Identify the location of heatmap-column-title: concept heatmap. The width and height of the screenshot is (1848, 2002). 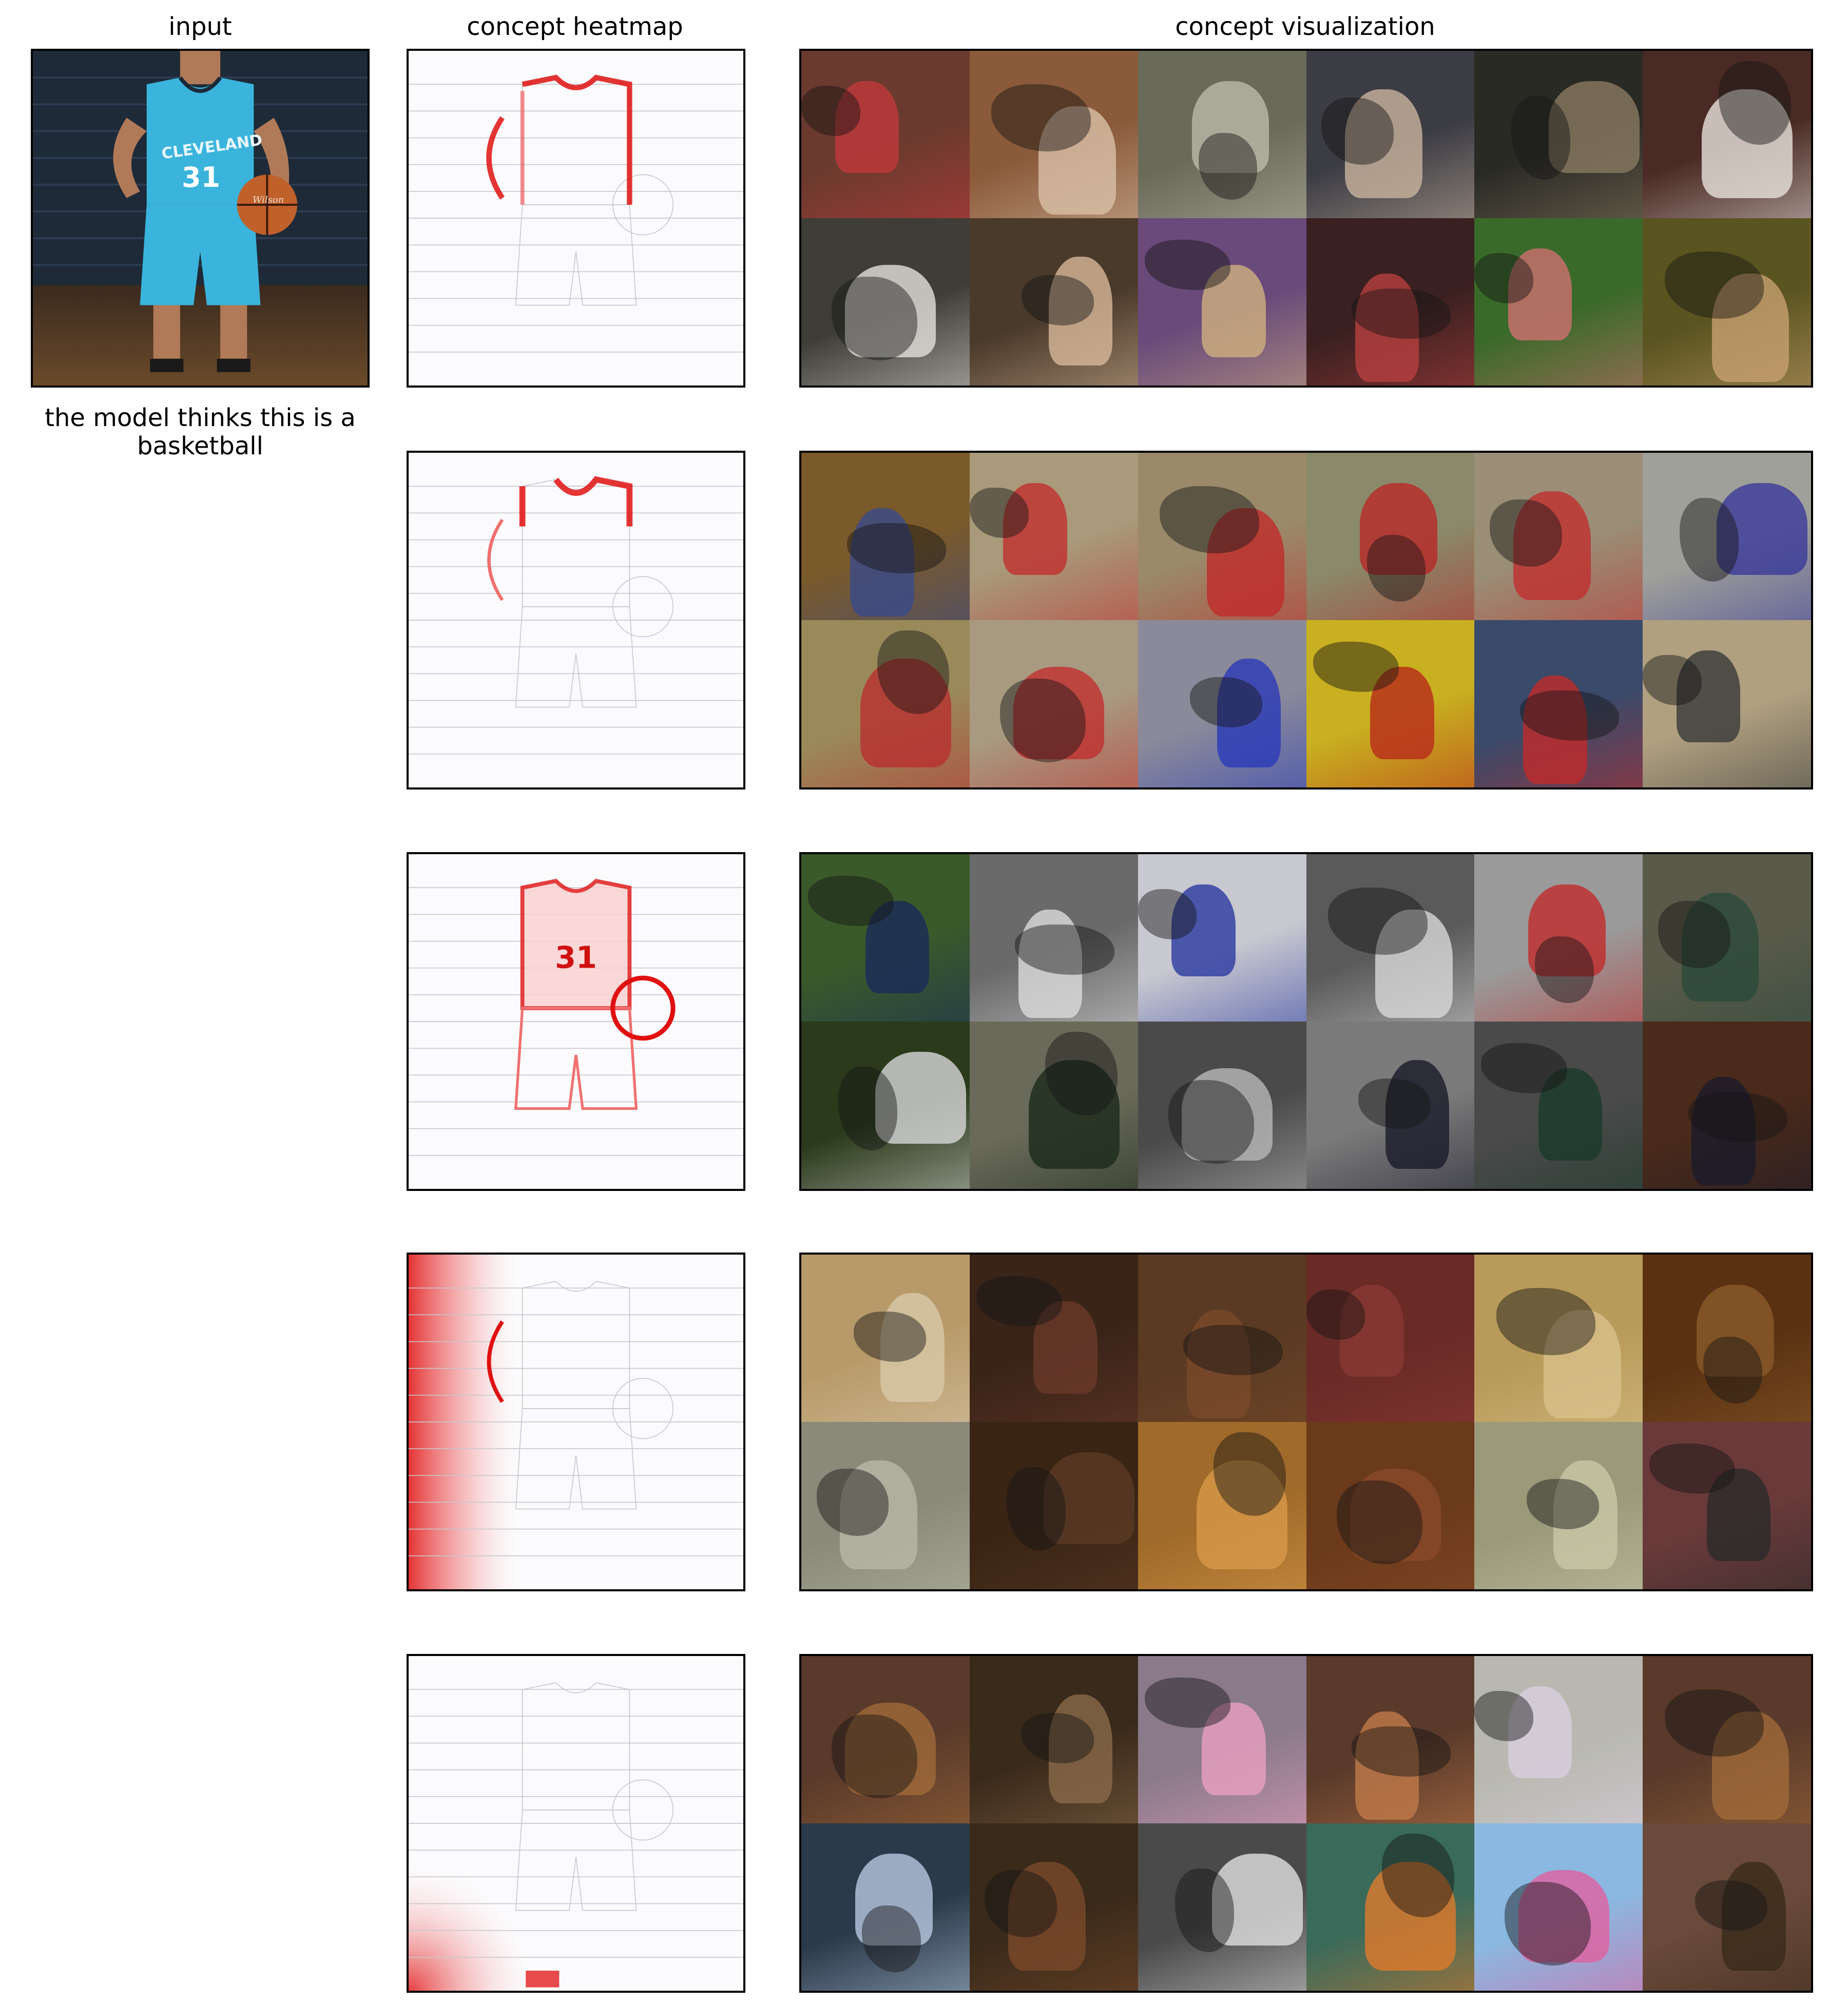
(575, 26).